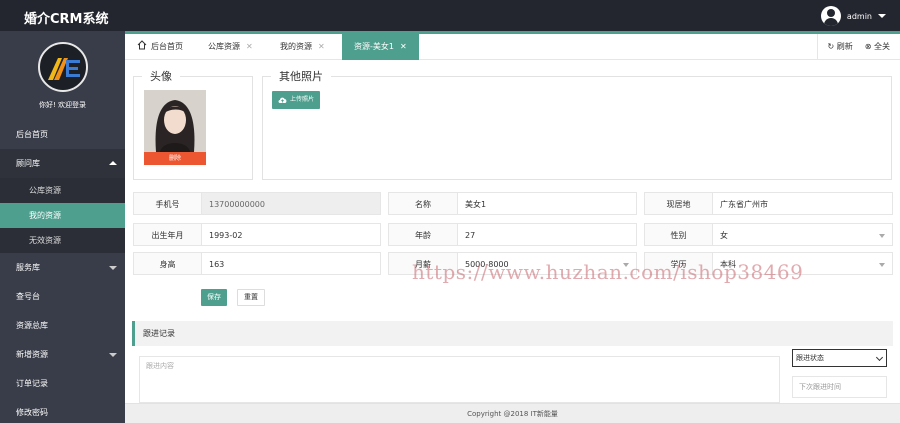 This screenshot has height=423, width=900. Describe the element at coordinates (423, 234) in the screenshot. I see `age-label: 年龄` at that location.